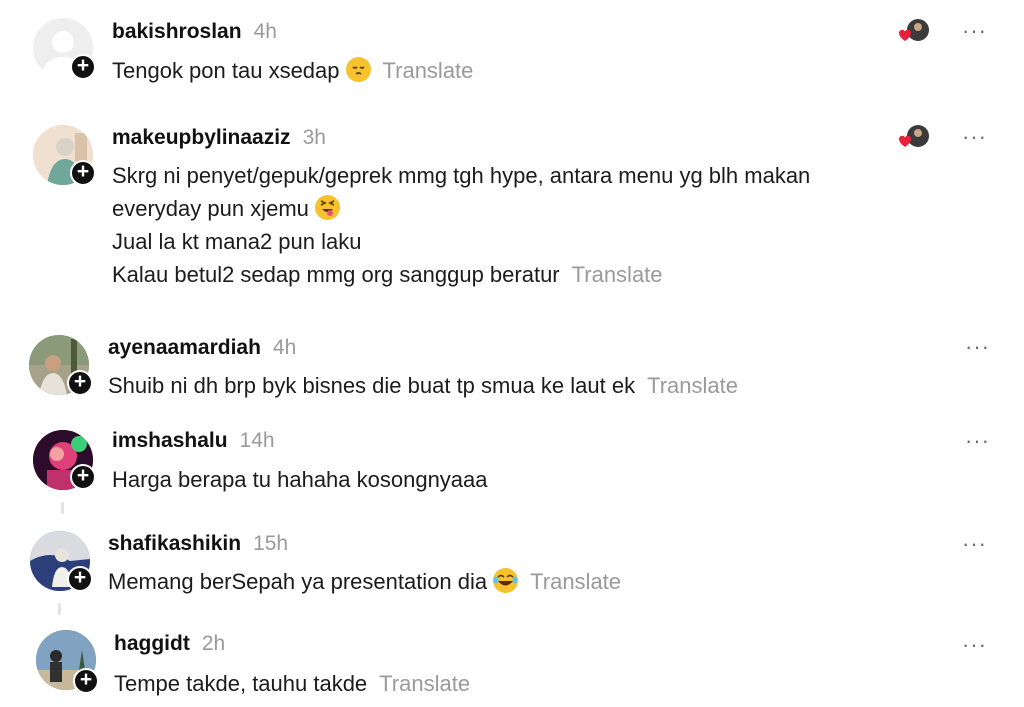 This screenshot has width=1024, height=707. I want to click on timestamp: 2h, so click(213, 643).